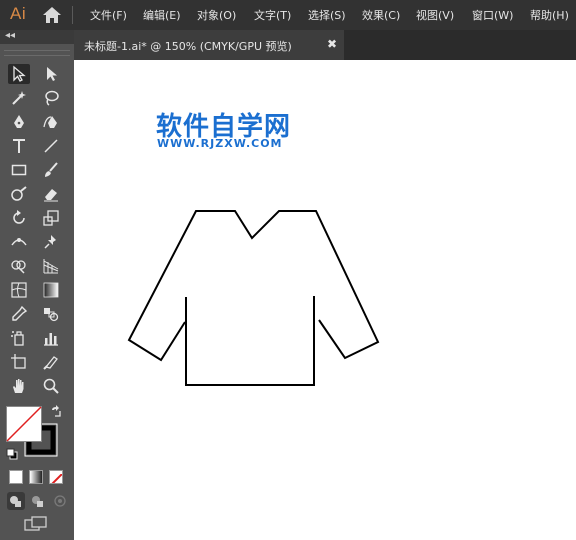  Describe the element at coordinates (52, 15) in the screenshot. I see `home-icon` at that location.